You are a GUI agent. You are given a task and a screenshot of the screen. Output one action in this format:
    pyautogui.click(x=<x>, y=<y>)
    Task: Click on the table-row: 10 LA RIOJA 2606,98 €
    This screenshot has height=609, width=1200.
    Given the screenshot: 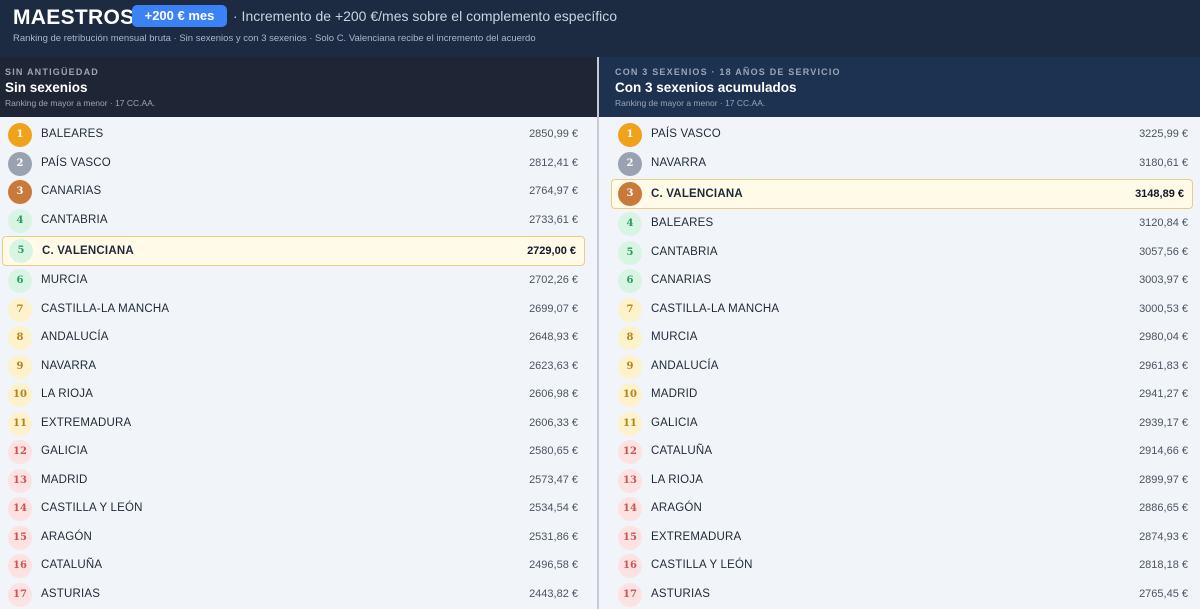 What is the action you would take?
    pyautogui.click(x=298, y=395)
    